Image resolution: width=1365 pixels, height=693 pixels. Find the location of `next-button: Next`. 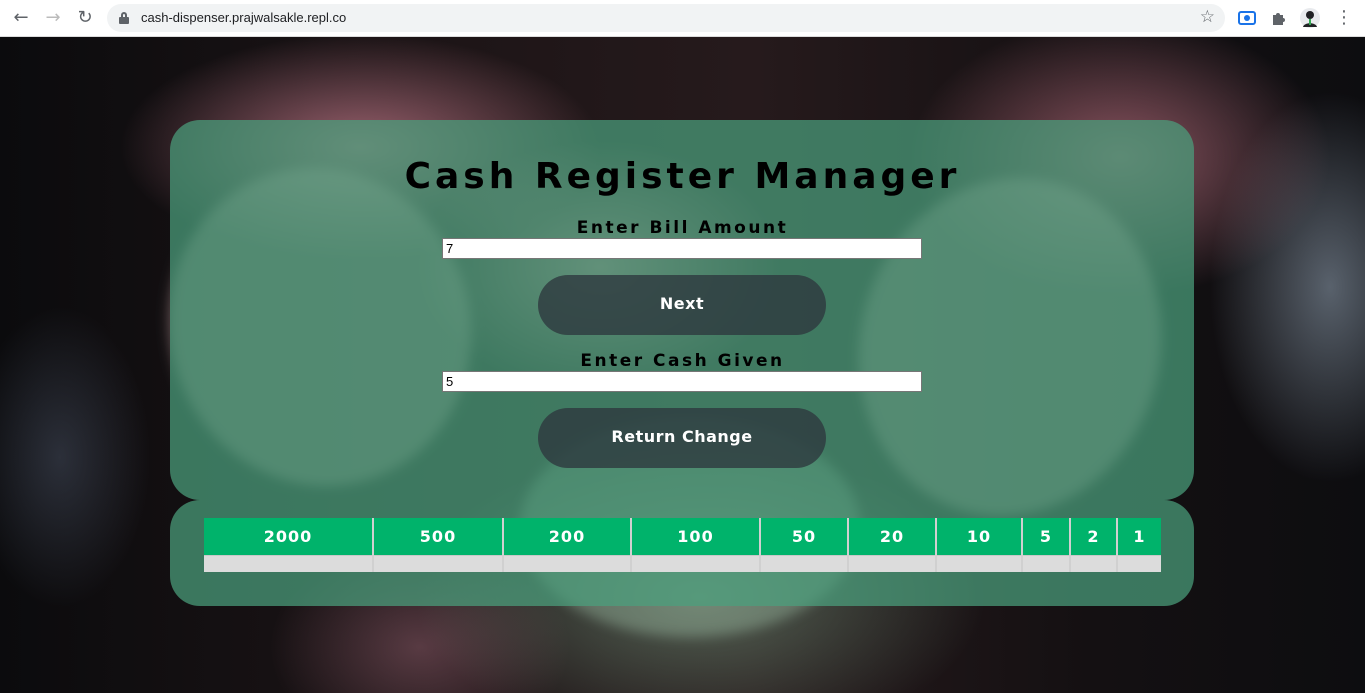

next-button: Next is located at coordinates (682, 305).